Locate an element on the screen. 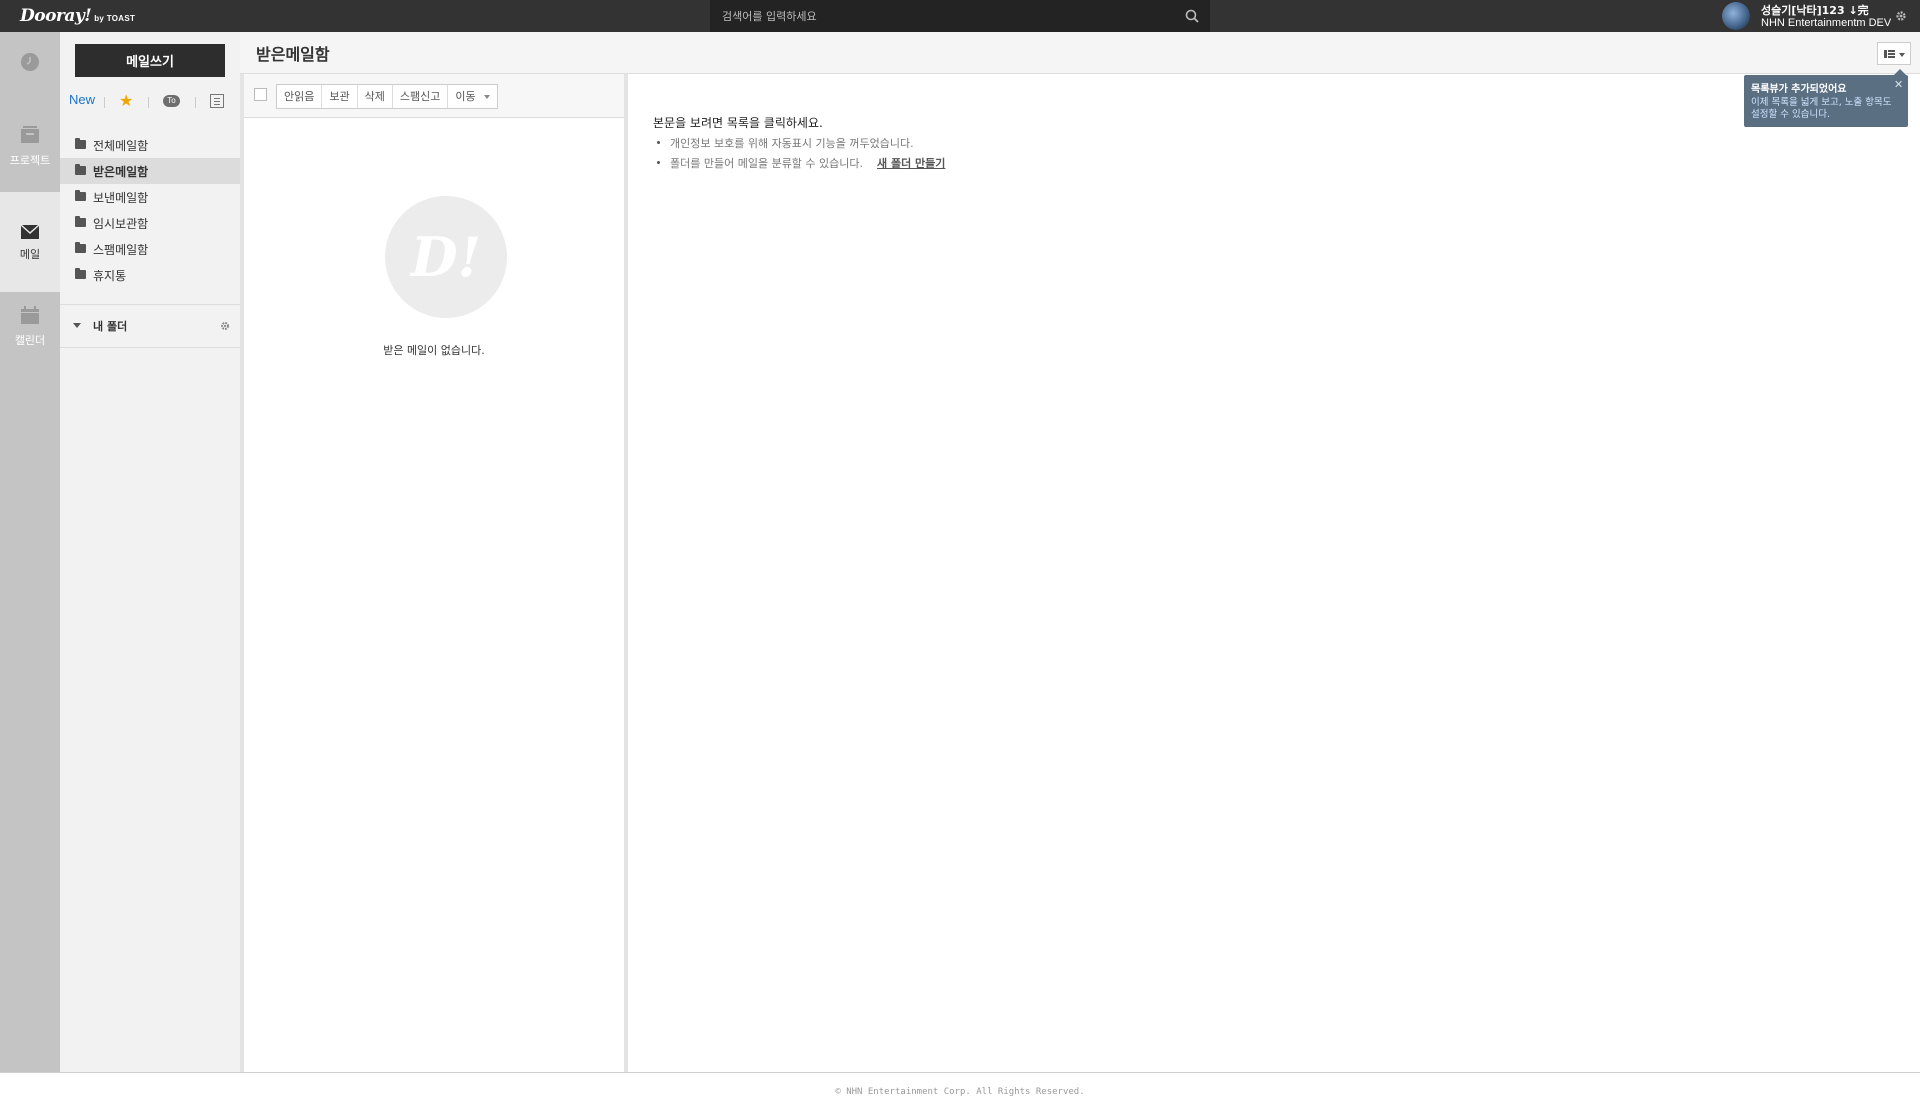 The image size is (1920, 1103). quick-filters: New ★ To is located at coordinates (150, 101).